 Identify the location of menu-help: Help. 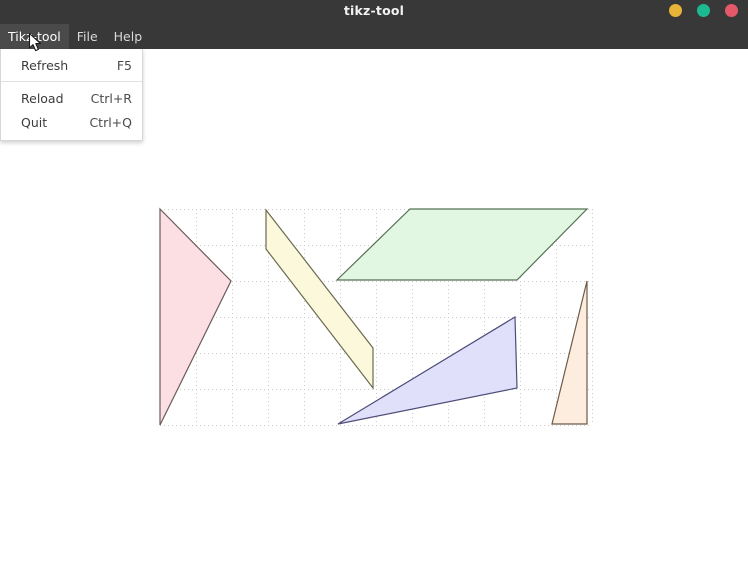
(128, 36).